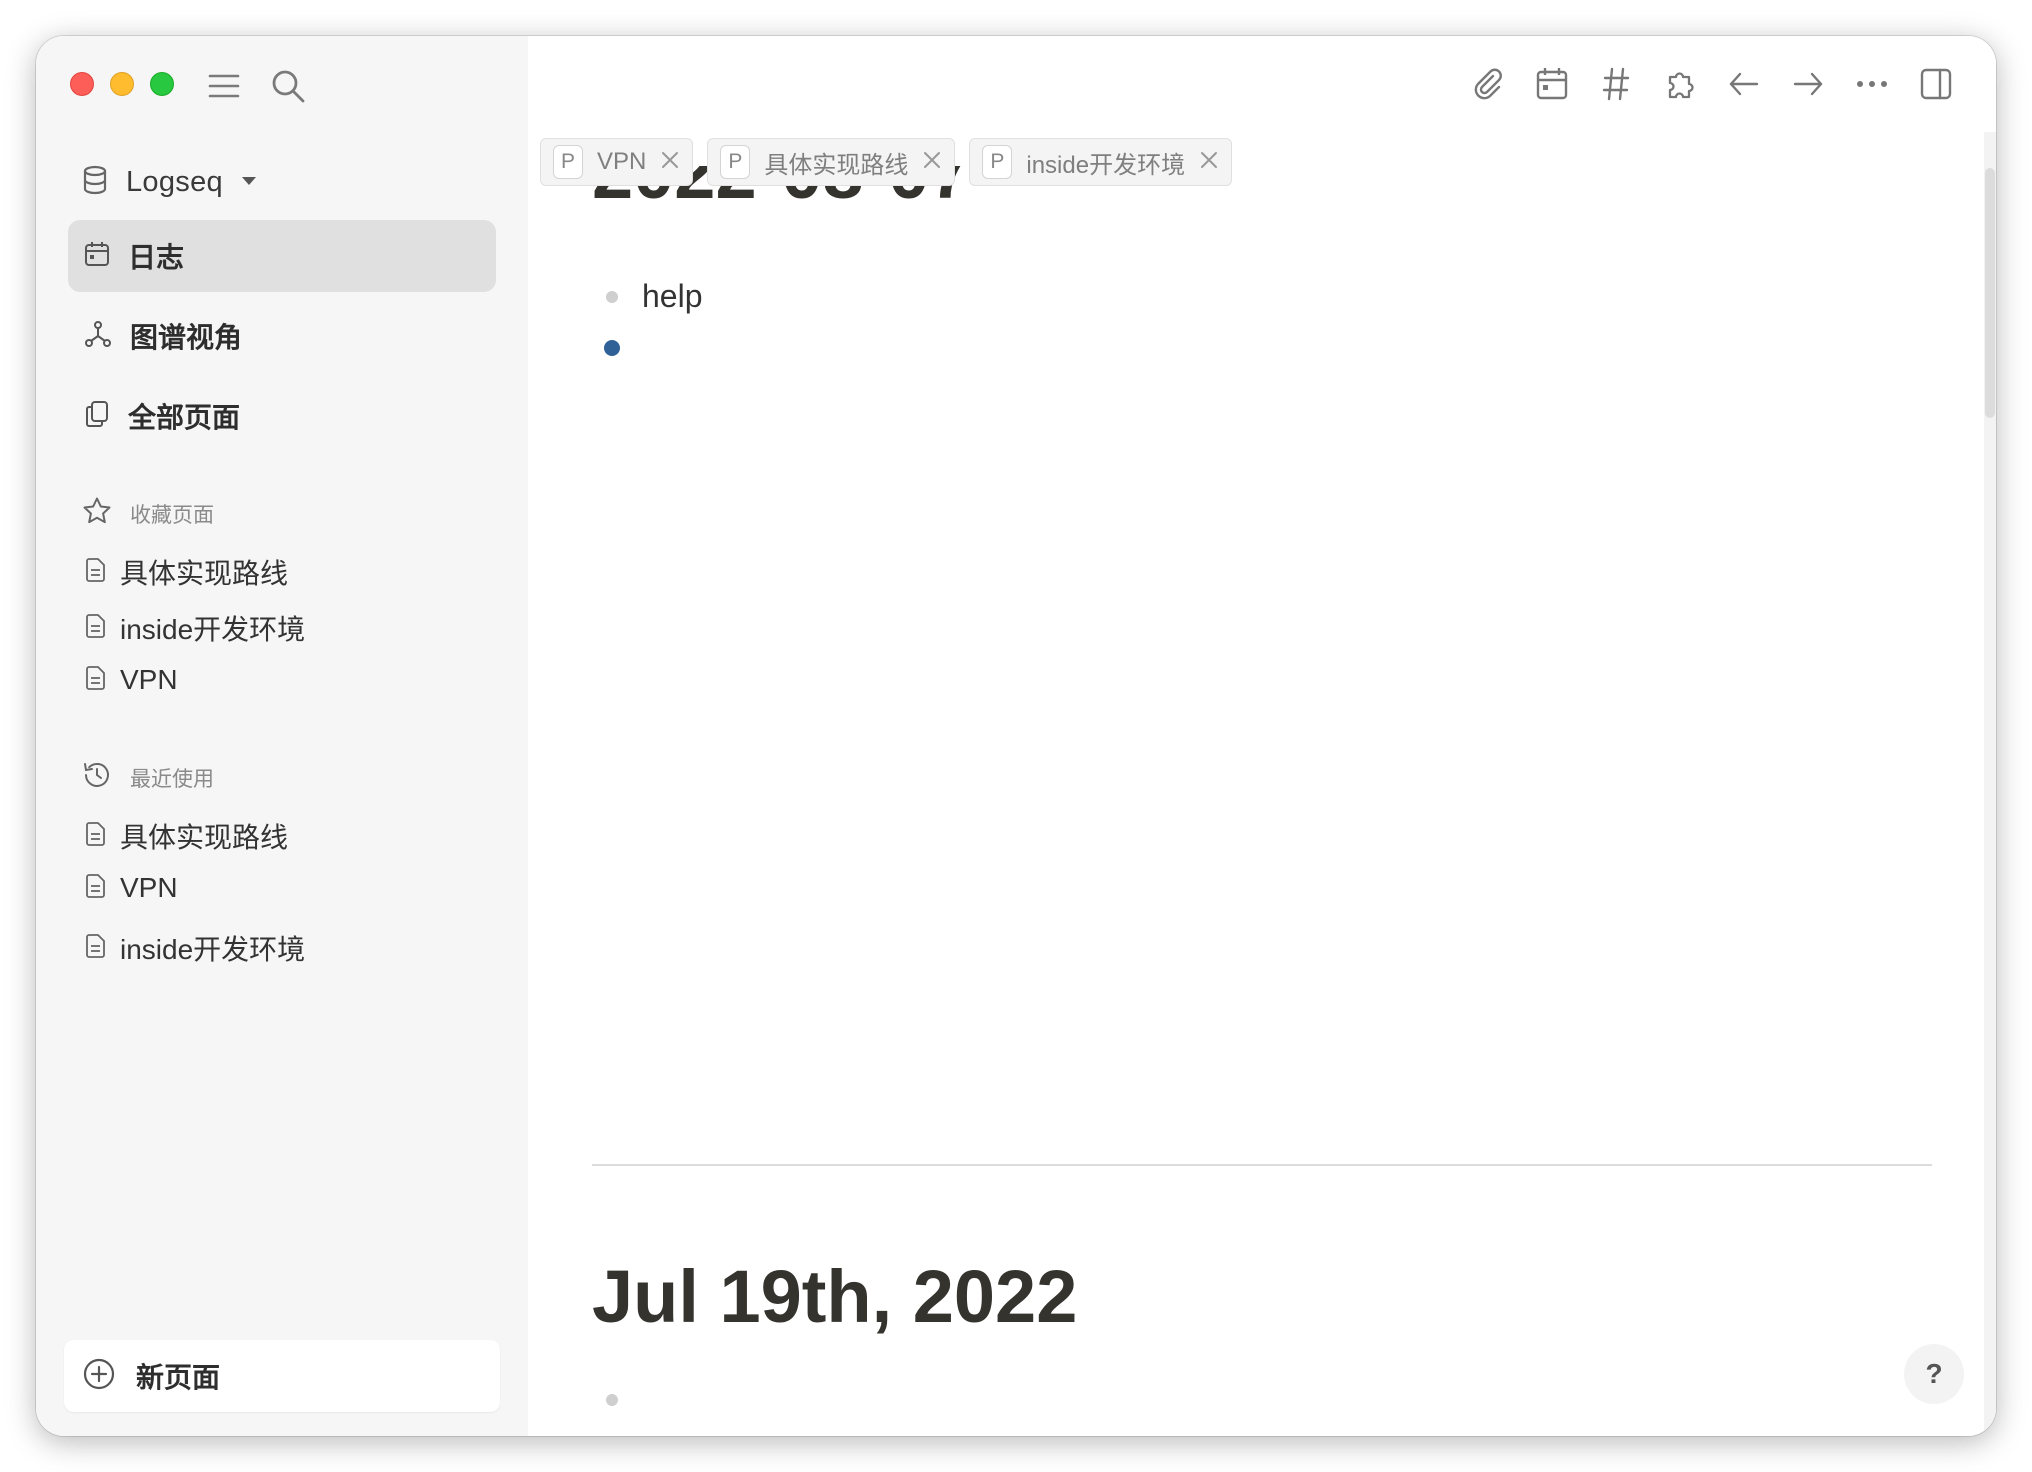  I want to click on recent-item: inside开发环境, so click(195, 948).